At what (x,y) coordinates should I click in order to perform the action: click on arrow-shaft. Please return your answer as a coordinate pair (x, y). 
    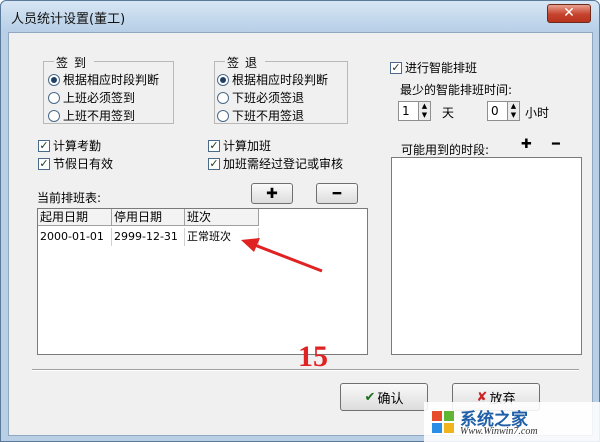
    Looking at the image, I should click on (287, 257).